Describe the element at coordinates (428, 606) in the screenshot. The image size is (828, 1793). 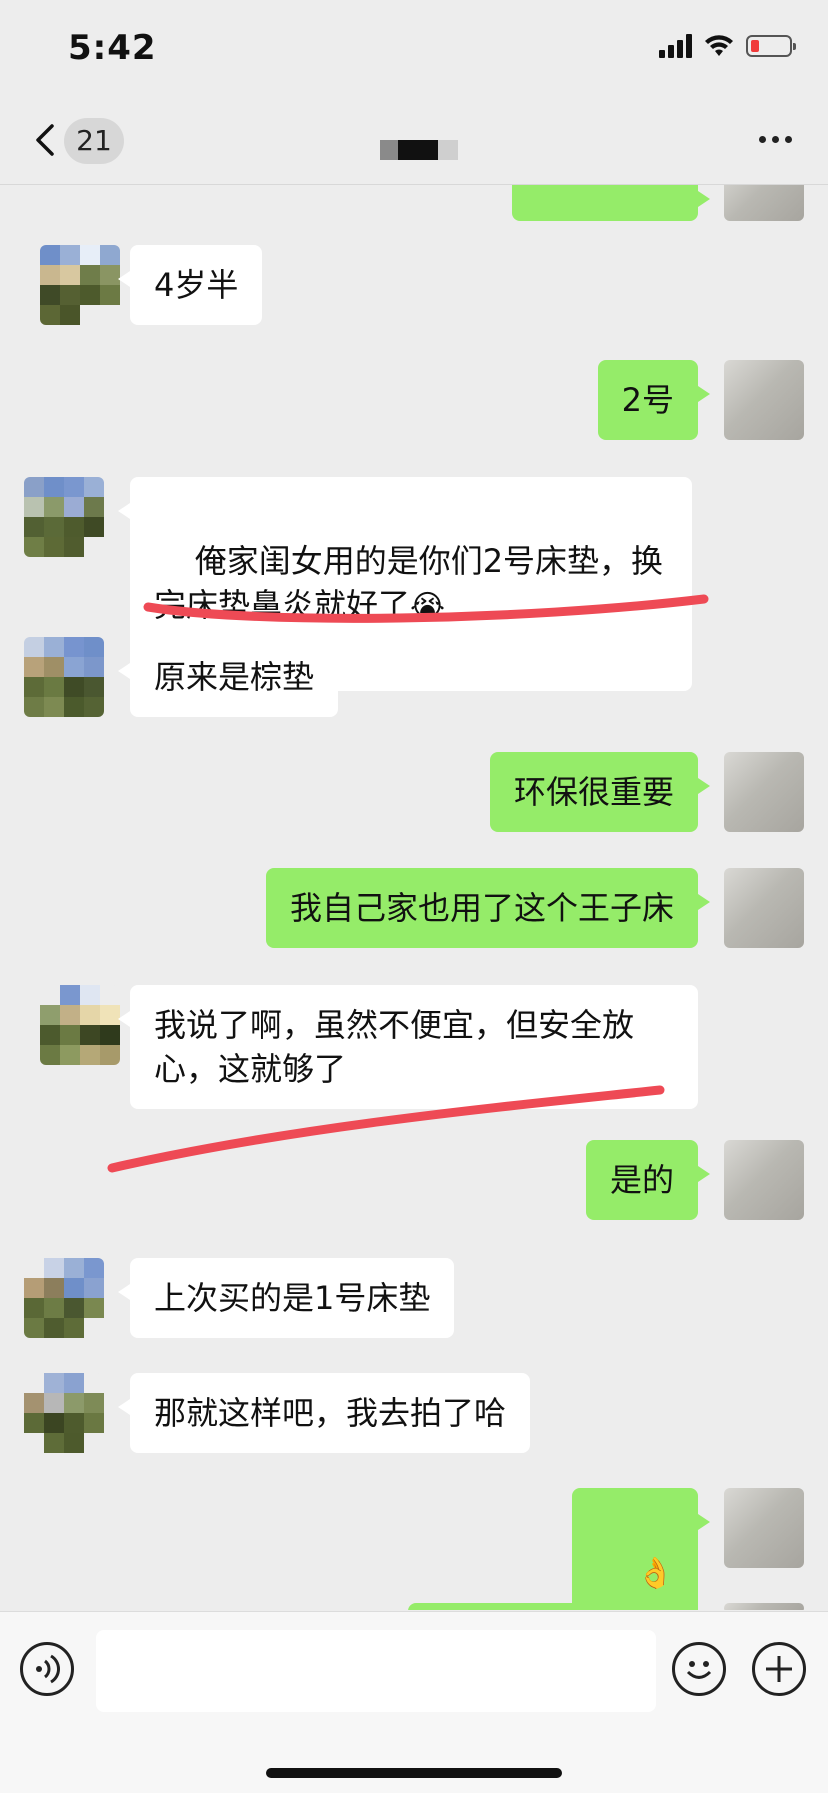
I see `crying-face-emoji-icon: 😭` at that location.